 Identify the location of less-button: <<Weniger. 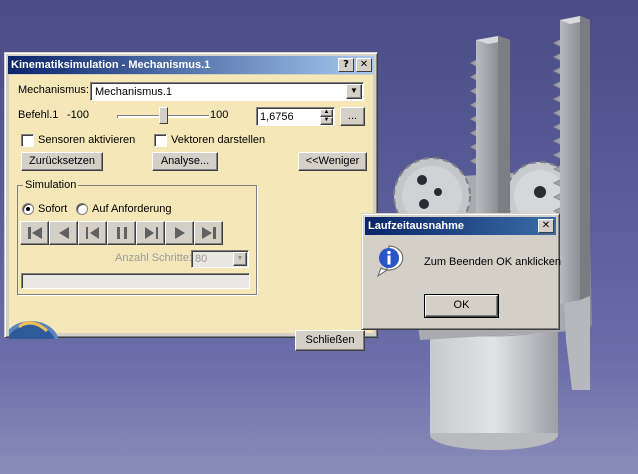
(332, 161).